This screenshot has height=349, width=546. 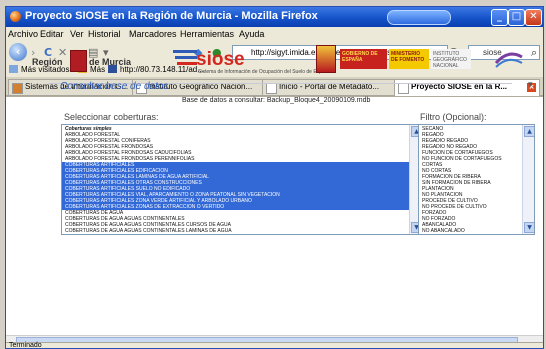 What do you see at coordinates (529, 227) in the screenshot?
I see `scroll-down-icon: ▼` at bounding box center [529, 227].